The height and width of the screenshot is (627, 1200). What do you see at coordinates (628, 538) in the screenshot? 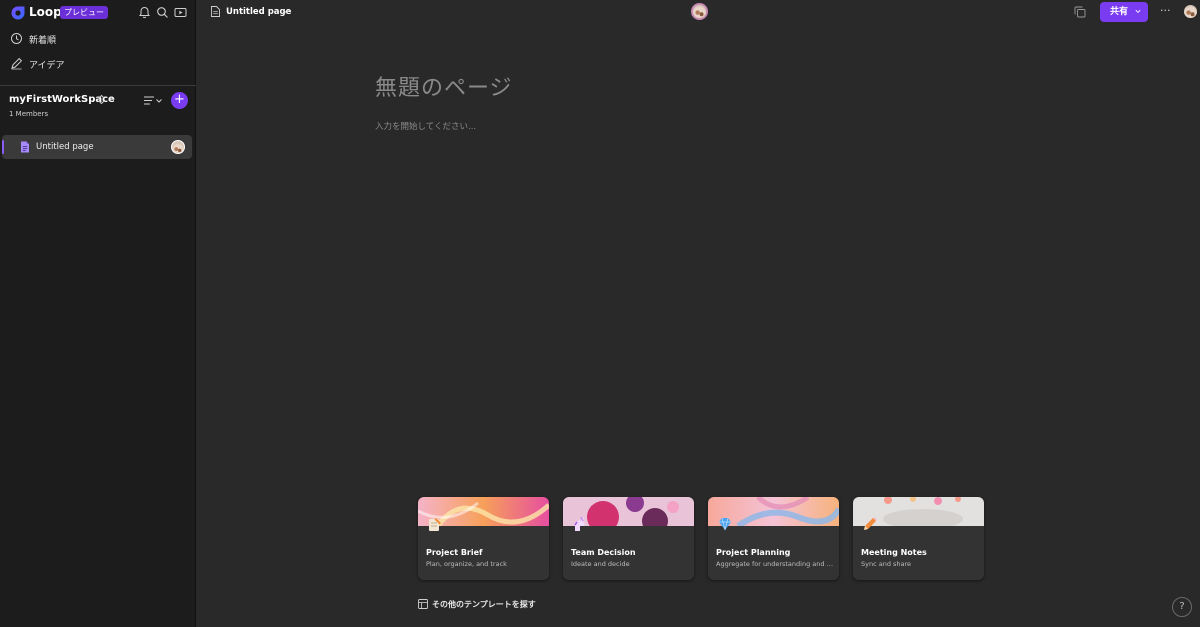
I see `template-card-team-decision: Team Decision Ideate and decide` at bounding box center [628, 538].